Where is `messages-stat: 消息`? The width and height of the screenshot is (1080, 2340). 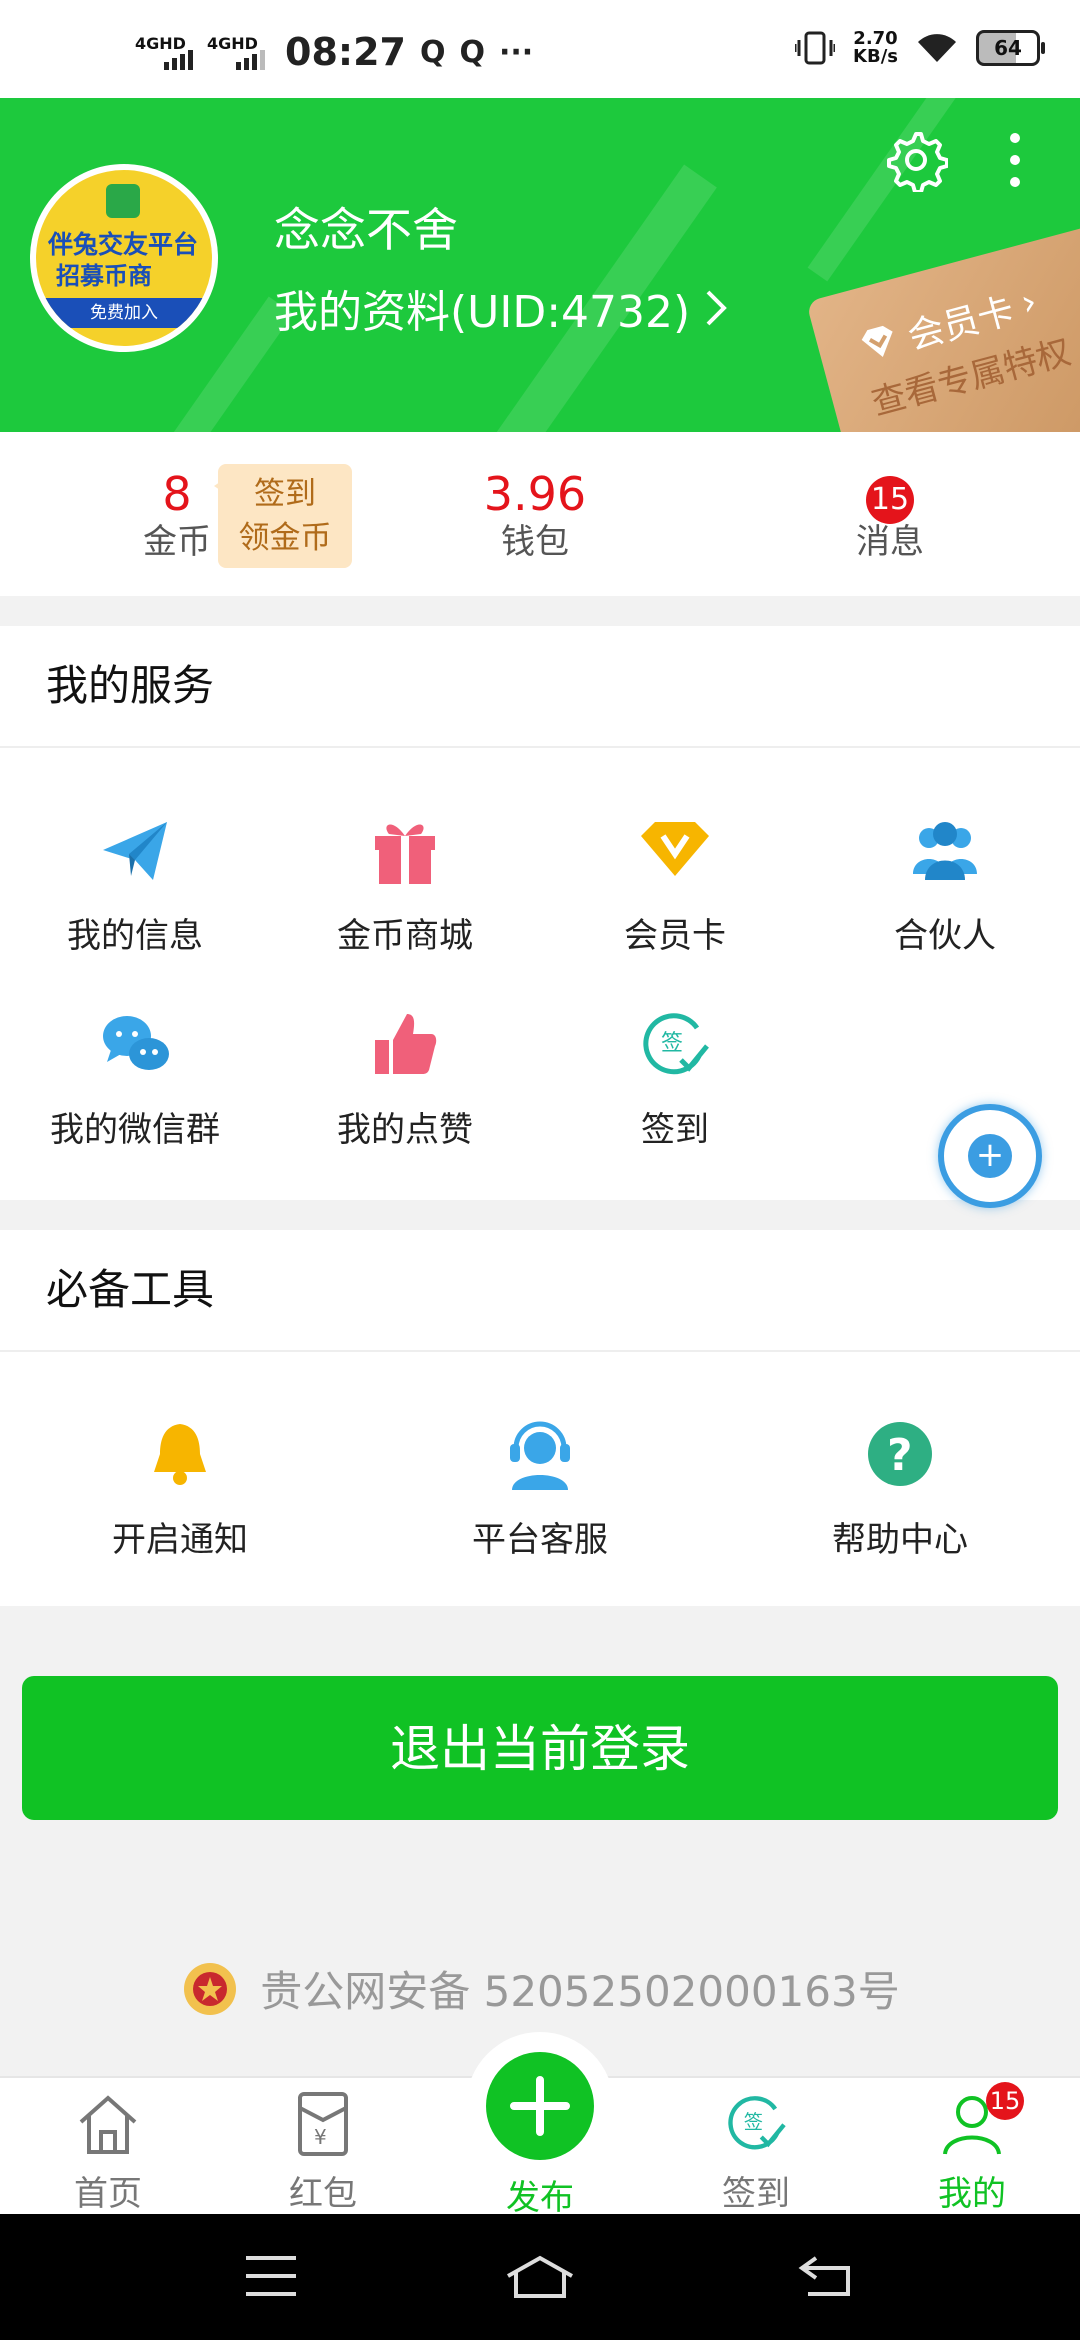 messages-stat: 消息 is located at coordinates (890, 542).